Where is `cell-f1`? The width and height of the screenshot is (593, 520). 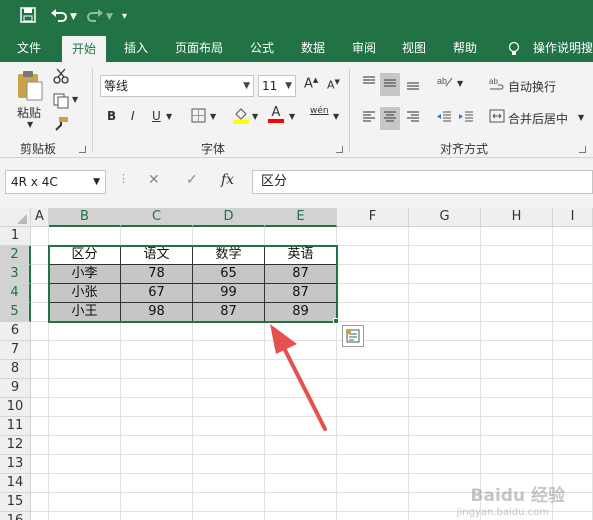
cell-f1 is located at coordinates (373, 236).